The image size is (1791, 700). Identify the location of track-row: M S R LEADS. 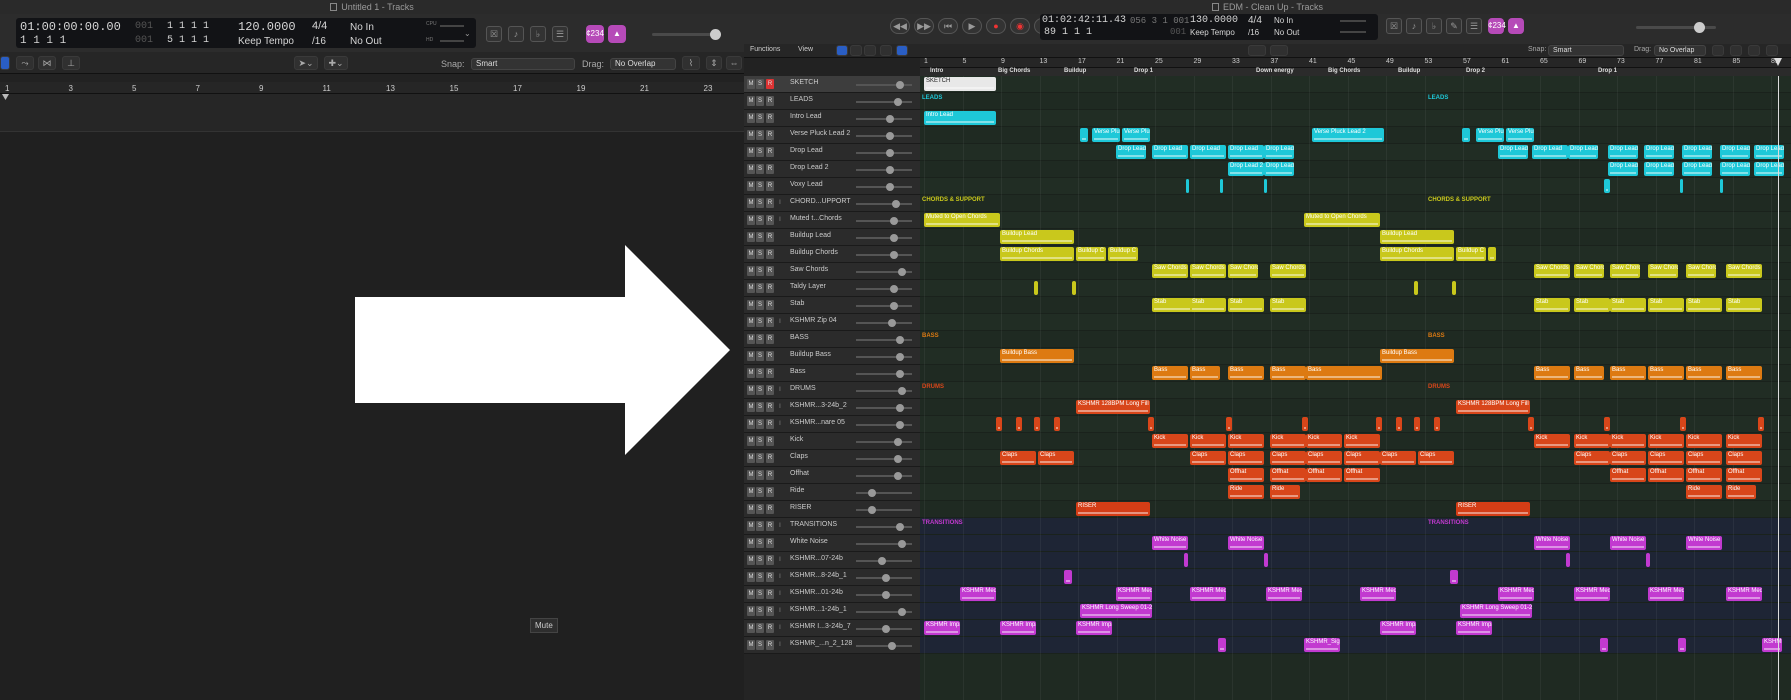
(832, 101).